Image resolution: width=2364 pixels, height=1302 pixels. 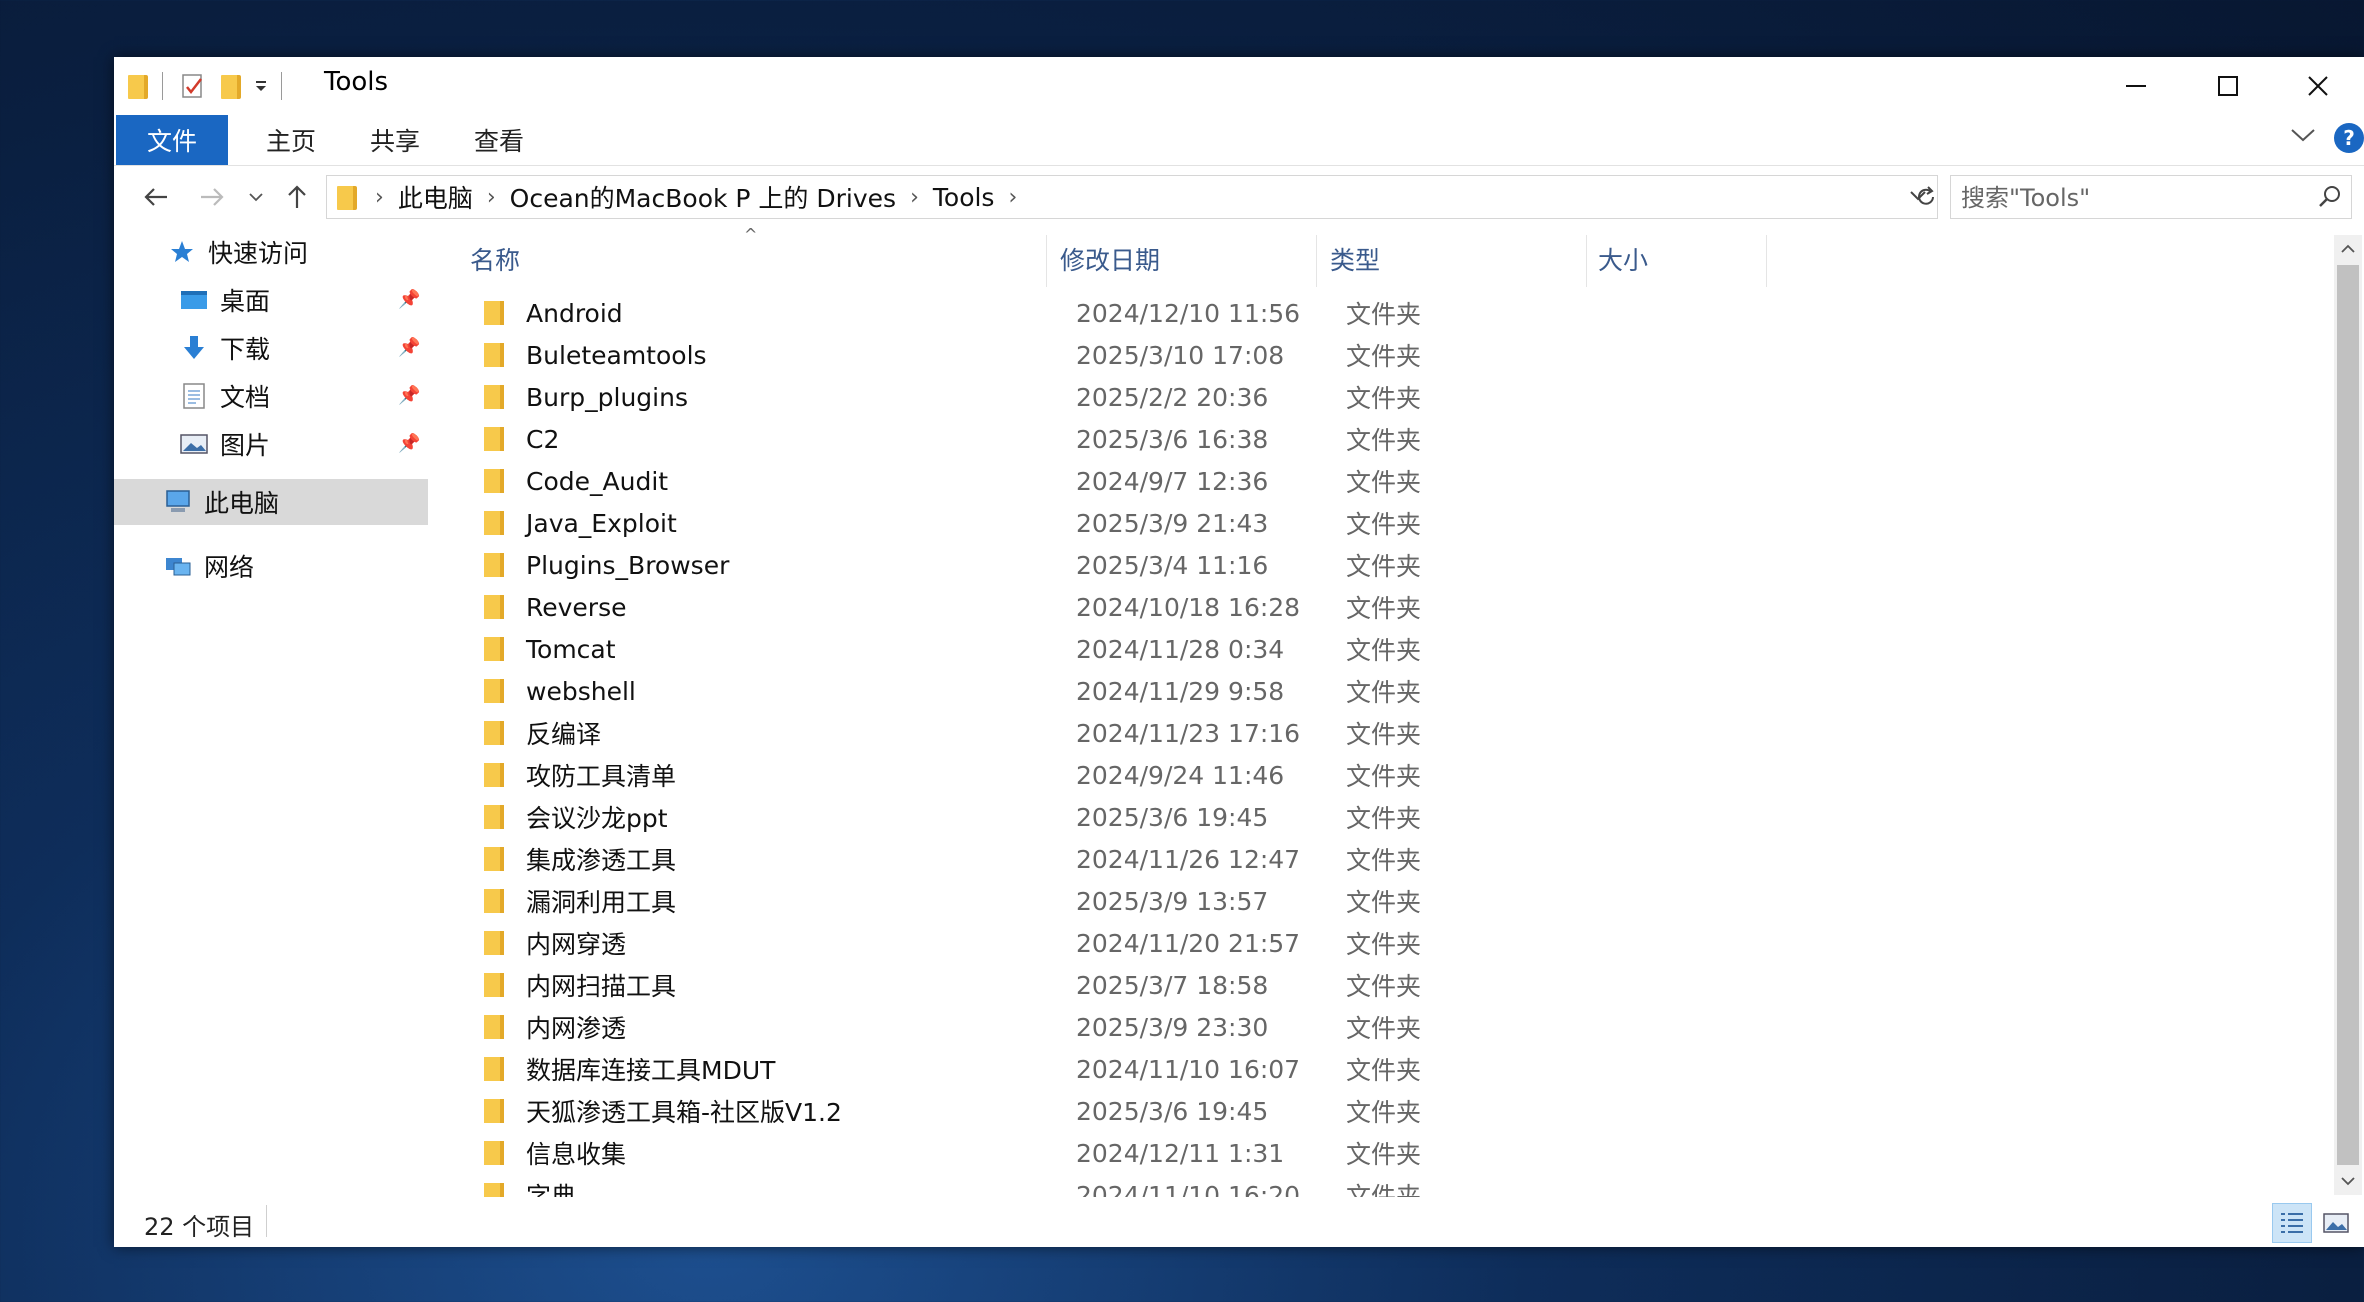 I want to click on file-name: webshell, so click(x=581, y=691).